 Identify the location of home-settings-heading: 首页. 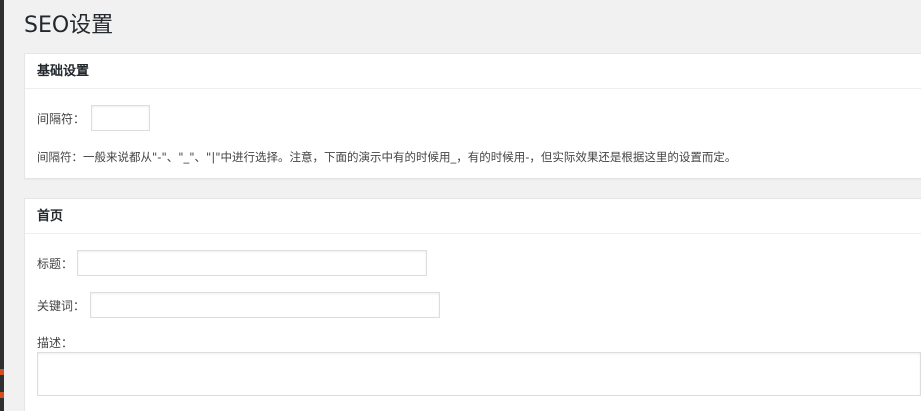
(473, 216).